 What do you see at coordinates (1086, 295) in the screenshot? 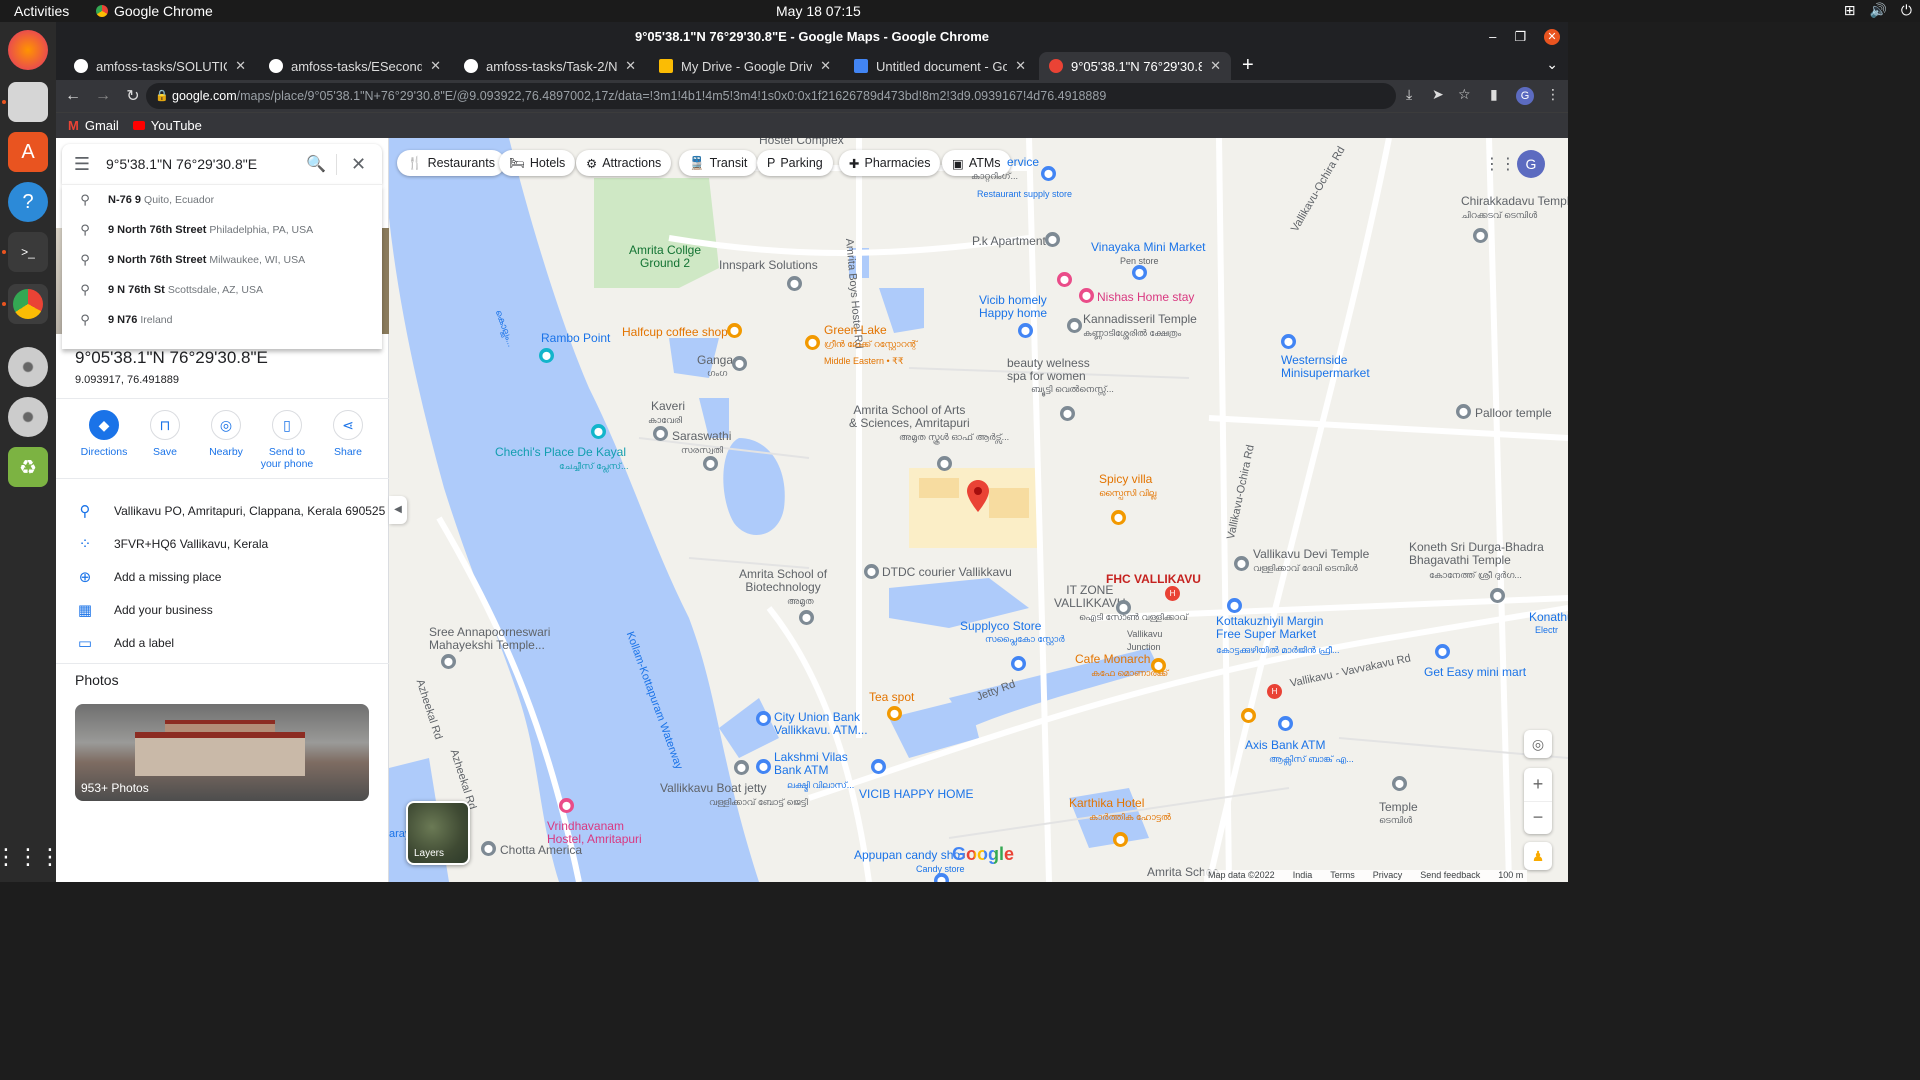
I see `lodging-pin-icon: ⬤` at bounding box center [1086, 295].